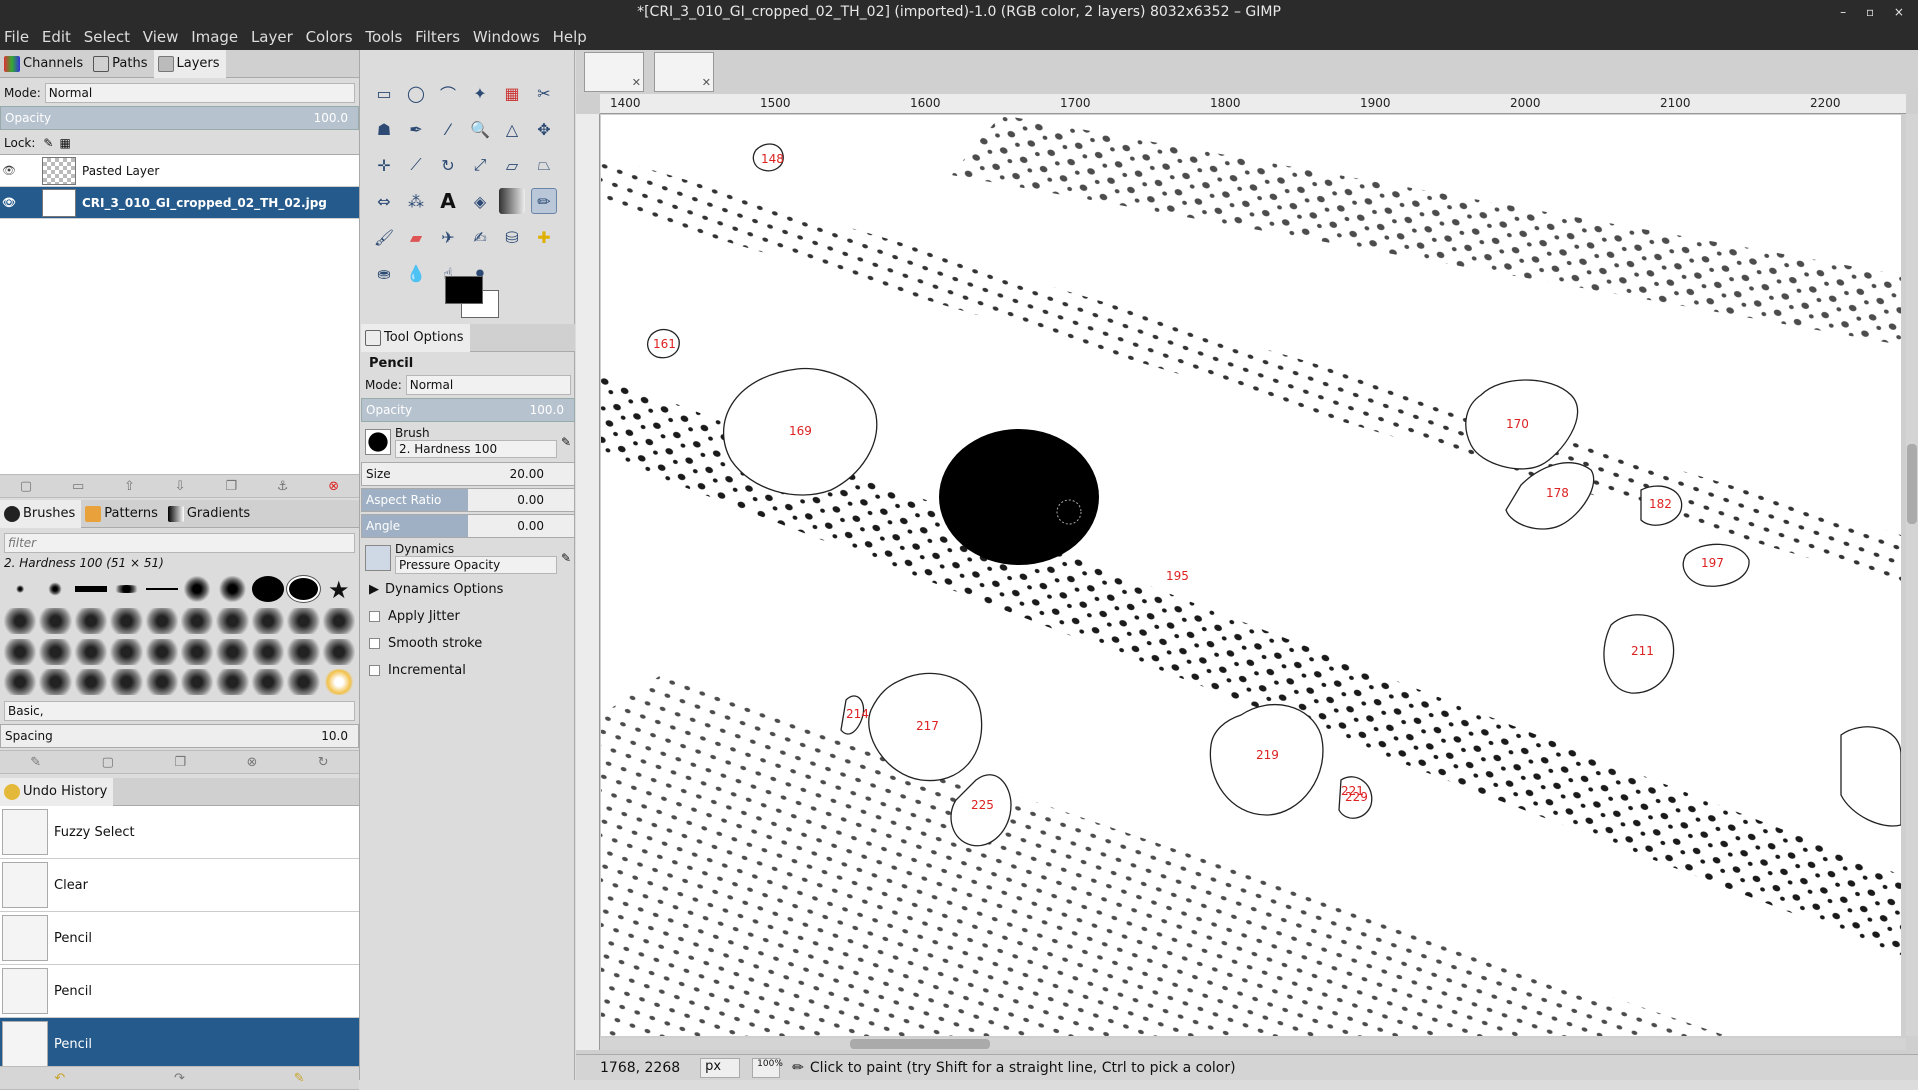 This screenshot has height=1090, width=1918. What do you see at coordinates (636, 82) in the screenshot?
I see `close-icon: ✕` at bounding box center [636, 82].